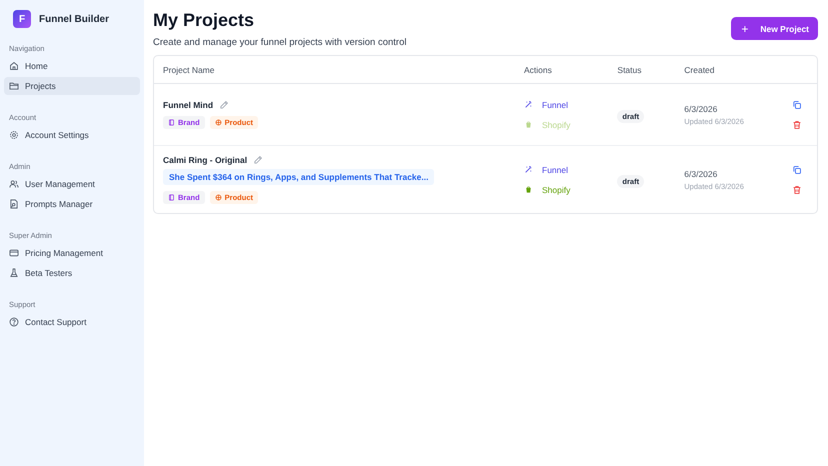  Describe the element at coordinates (72, 135) in the screenshot. I see `sidebar-item: Account Settings` at that location.